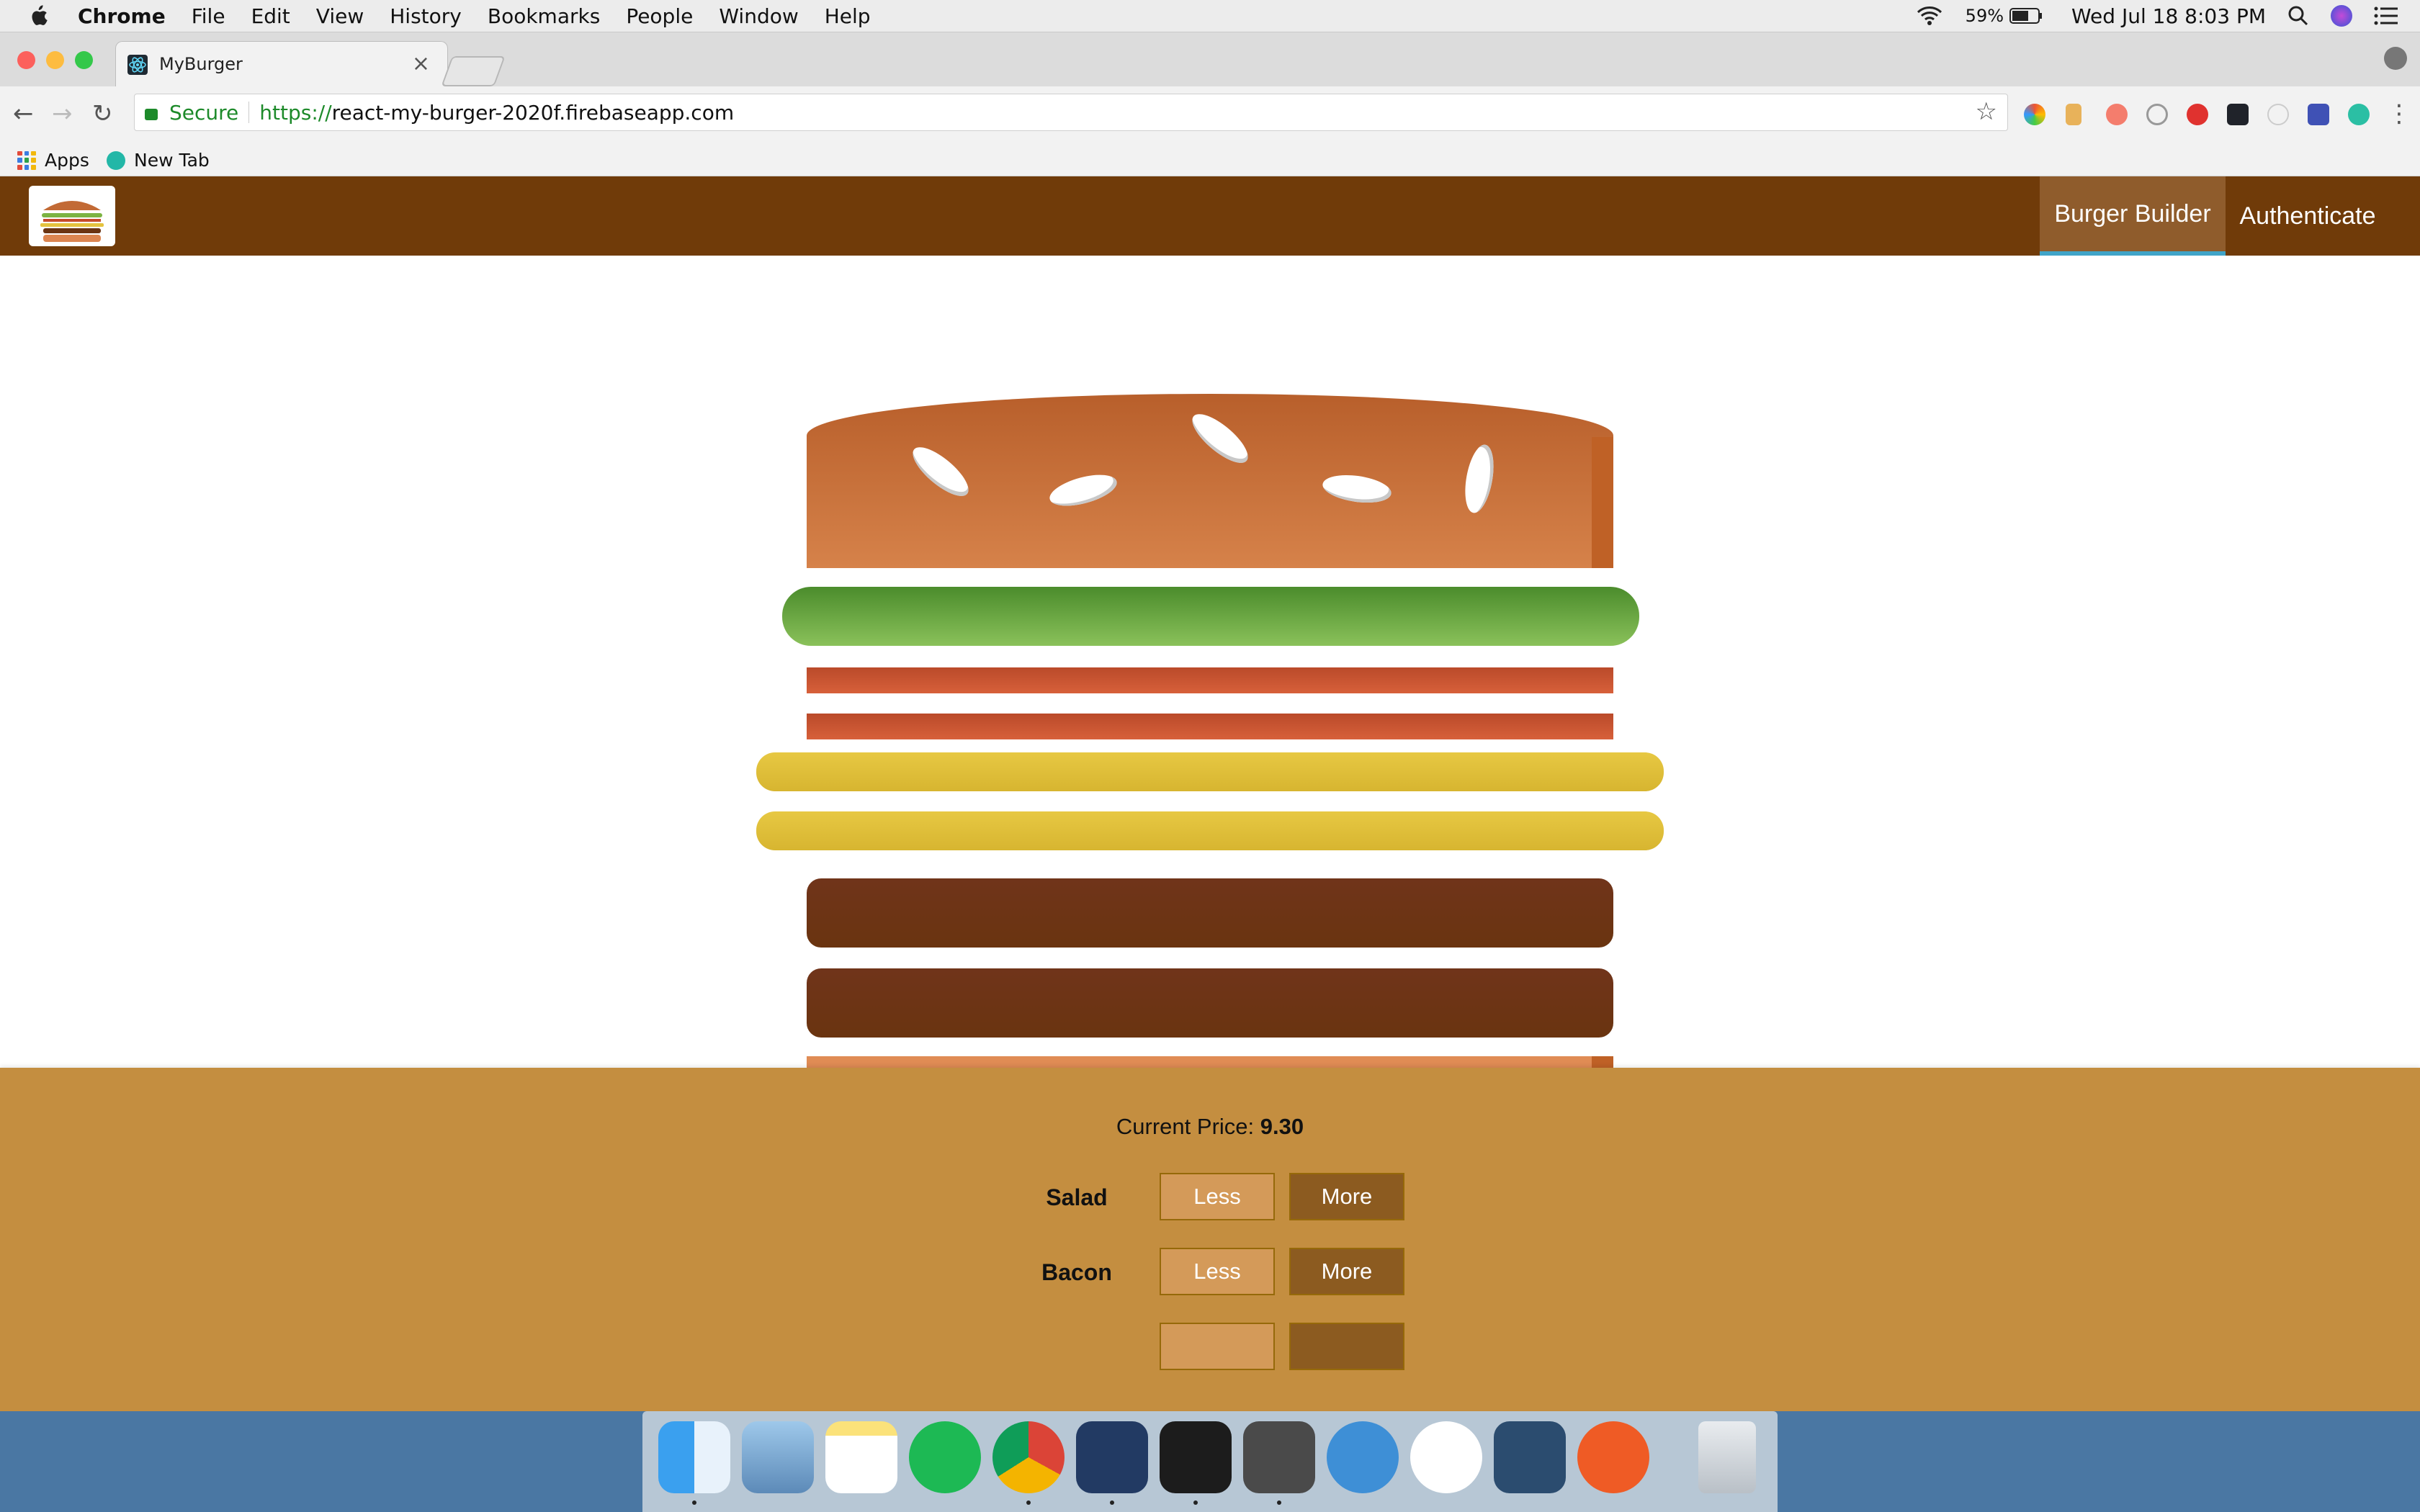  What do you see at coordinates (270, 16) in the screenshot?
I see `menu-edit: Edit` at bounding box center [270, 16].